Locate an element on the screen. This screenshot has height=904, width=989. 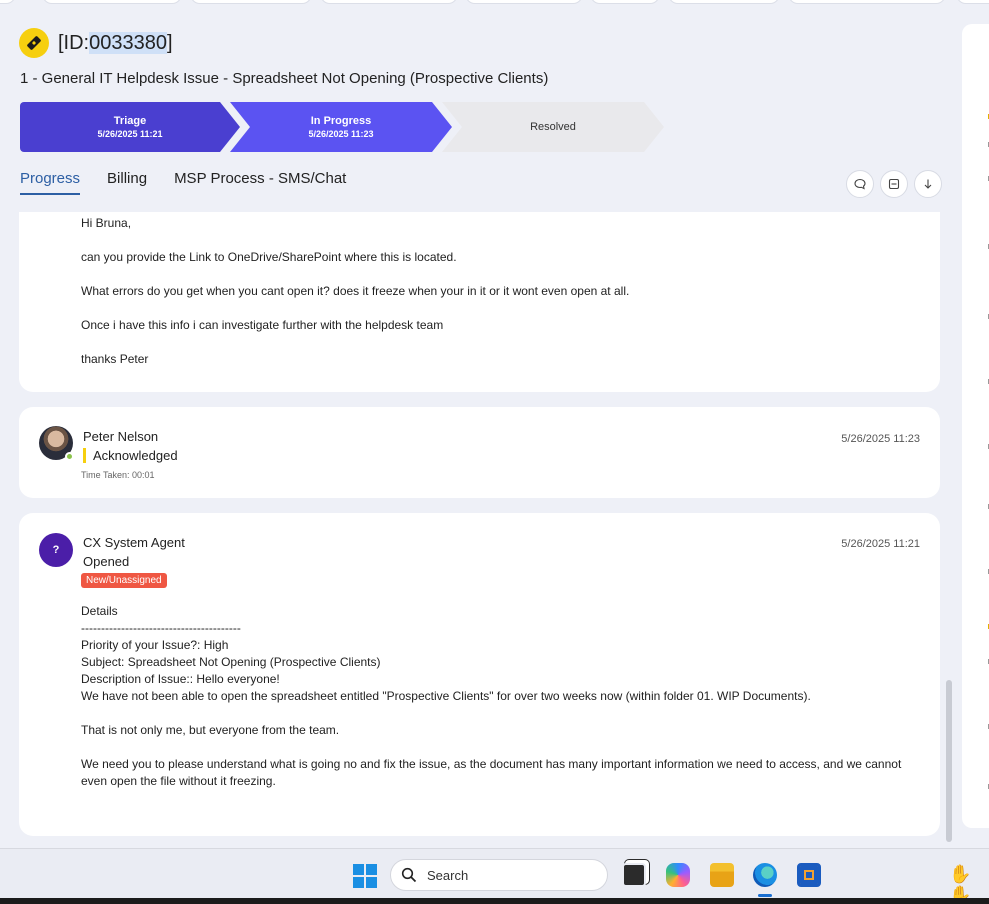
step-label: In Progress is located at coordinates (341, 121).